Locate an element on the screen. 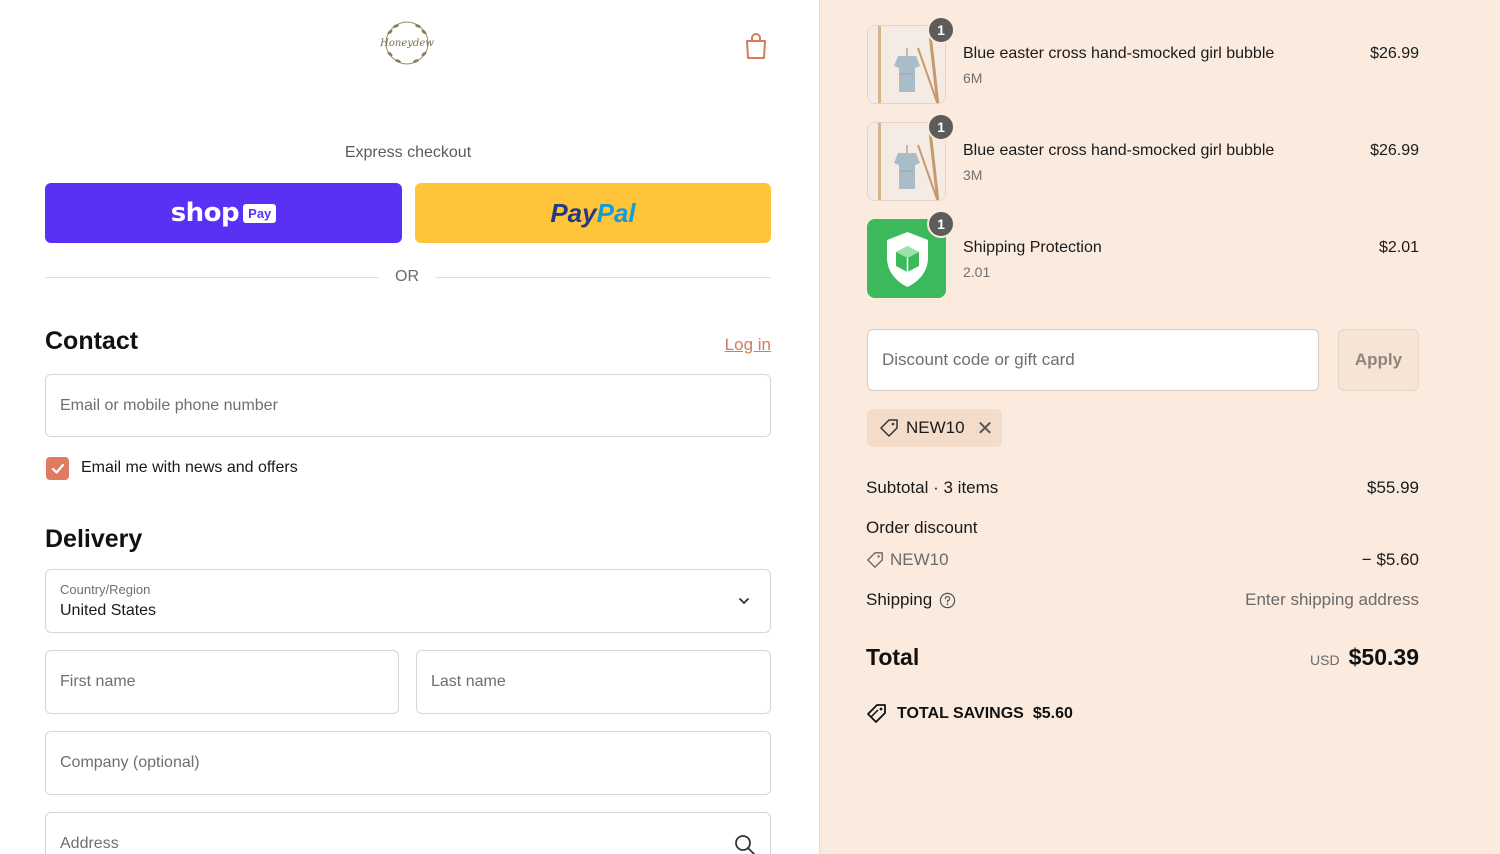  email-field is located at coordinates (408, 405).